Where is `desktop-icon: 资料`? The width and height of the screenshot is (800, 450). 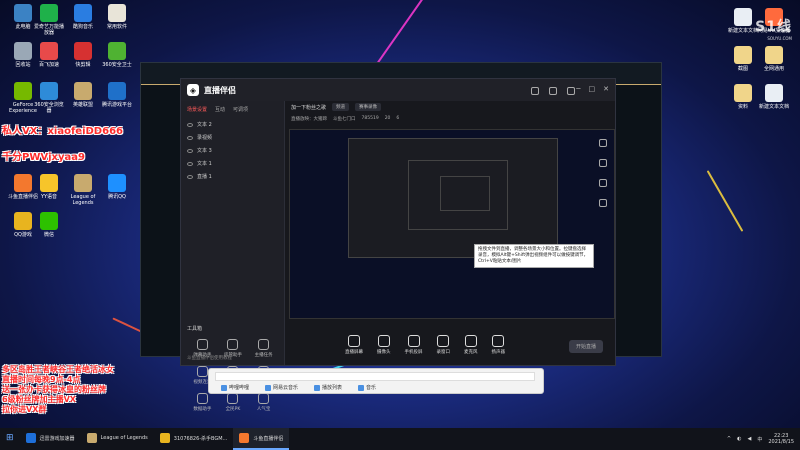
desktop-icon: 资料 is located at coordinates (743, 97).